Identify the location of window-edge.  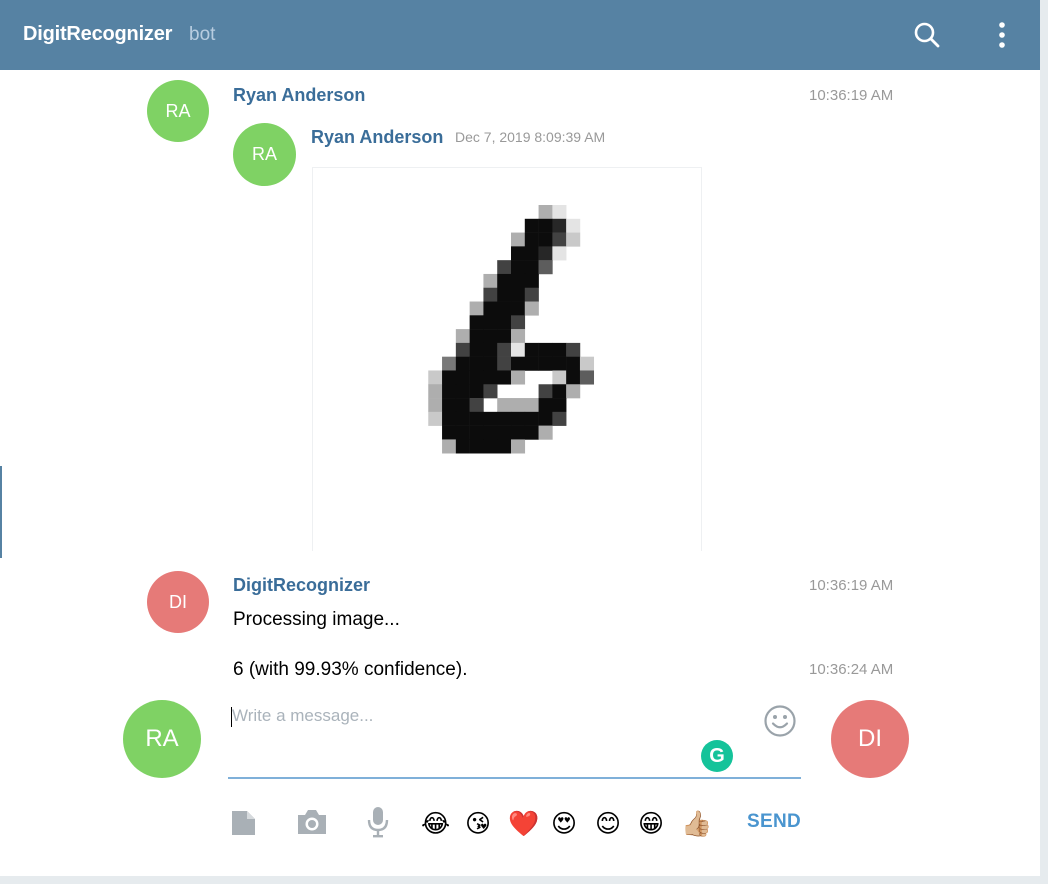
(1044, 477).